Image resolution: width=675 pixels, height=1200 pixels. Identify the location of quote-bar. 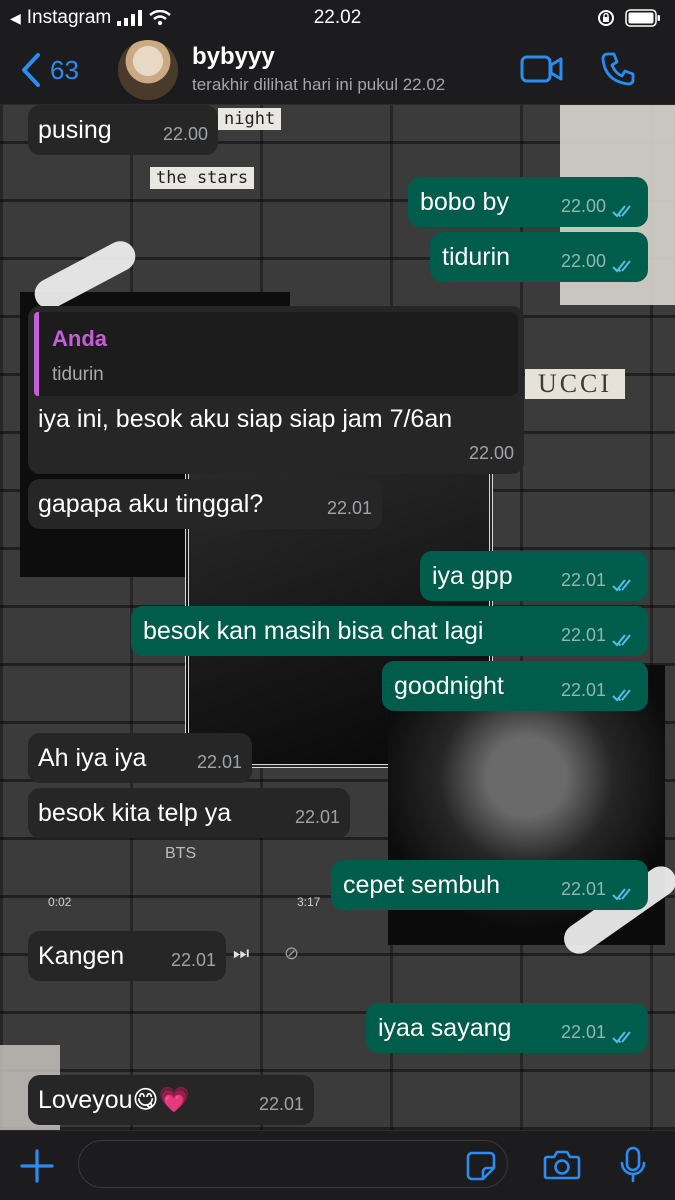
(36, 354).